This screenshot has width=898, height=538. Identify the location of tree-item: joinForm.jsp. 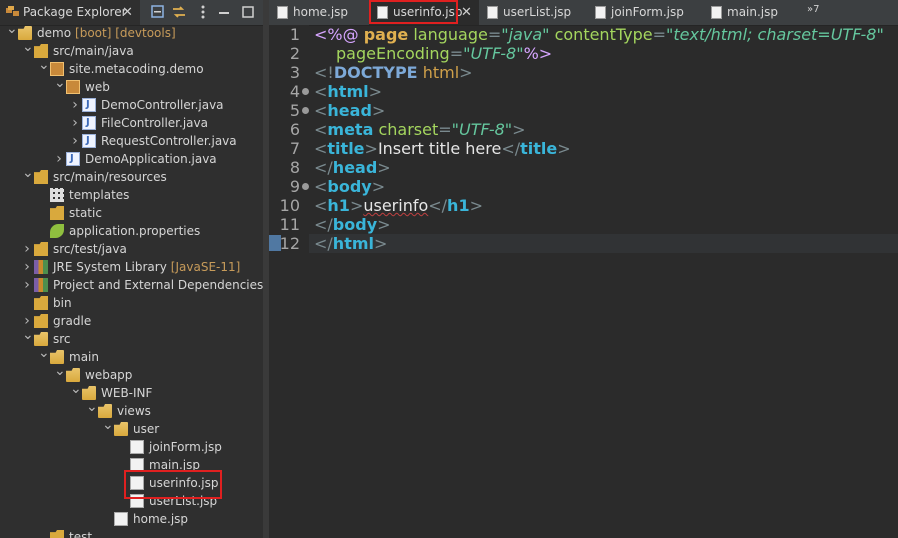
(131, 447).